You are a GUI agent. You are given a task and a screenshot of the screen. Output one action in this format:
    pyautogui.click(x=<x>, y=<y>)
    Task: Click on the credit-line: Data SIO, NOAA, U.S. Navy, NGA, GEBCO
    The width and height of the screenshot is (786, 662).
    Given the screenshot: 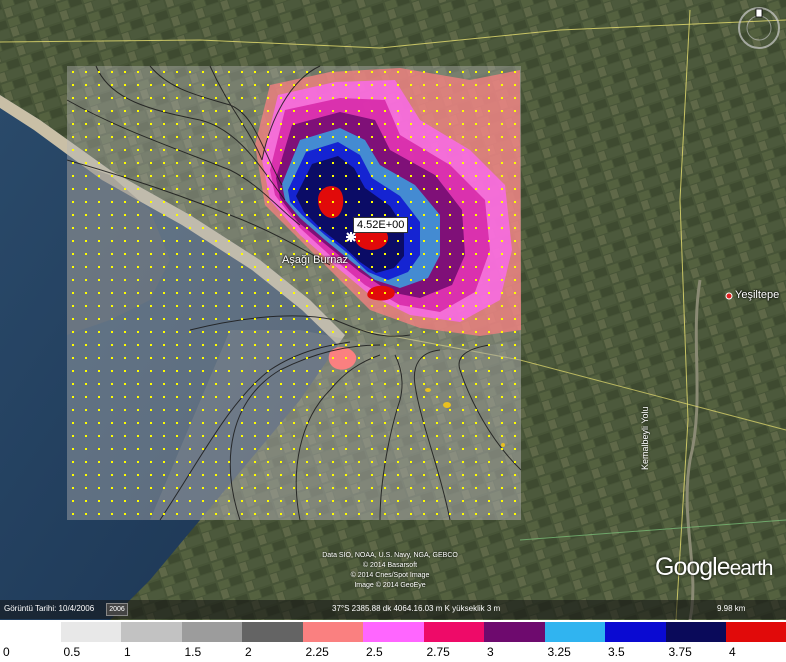 What is the action you would take?
    pyautogui.click(x=390, y=555)
    